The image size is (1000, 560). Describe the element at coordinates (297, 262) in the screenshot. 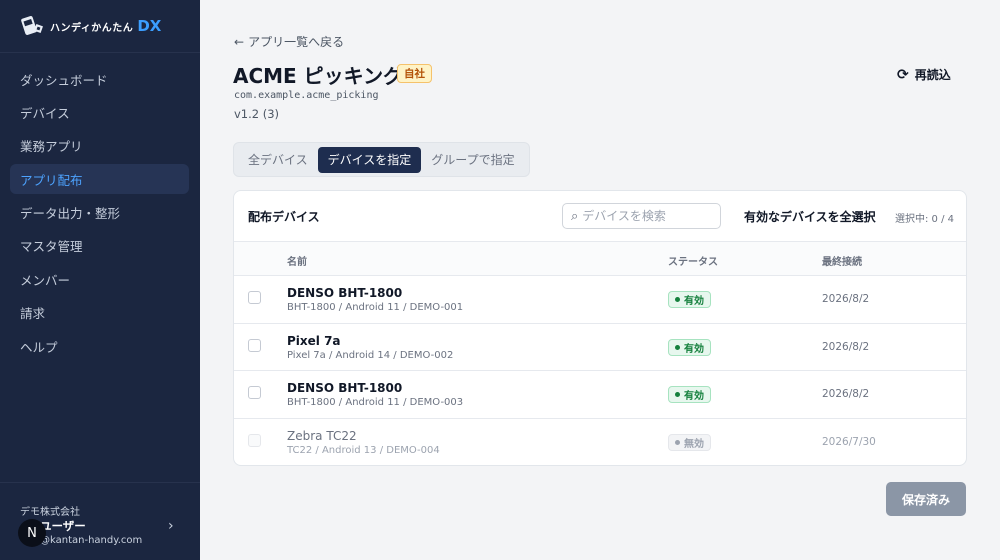

I see `column-name: 名前` at that location.